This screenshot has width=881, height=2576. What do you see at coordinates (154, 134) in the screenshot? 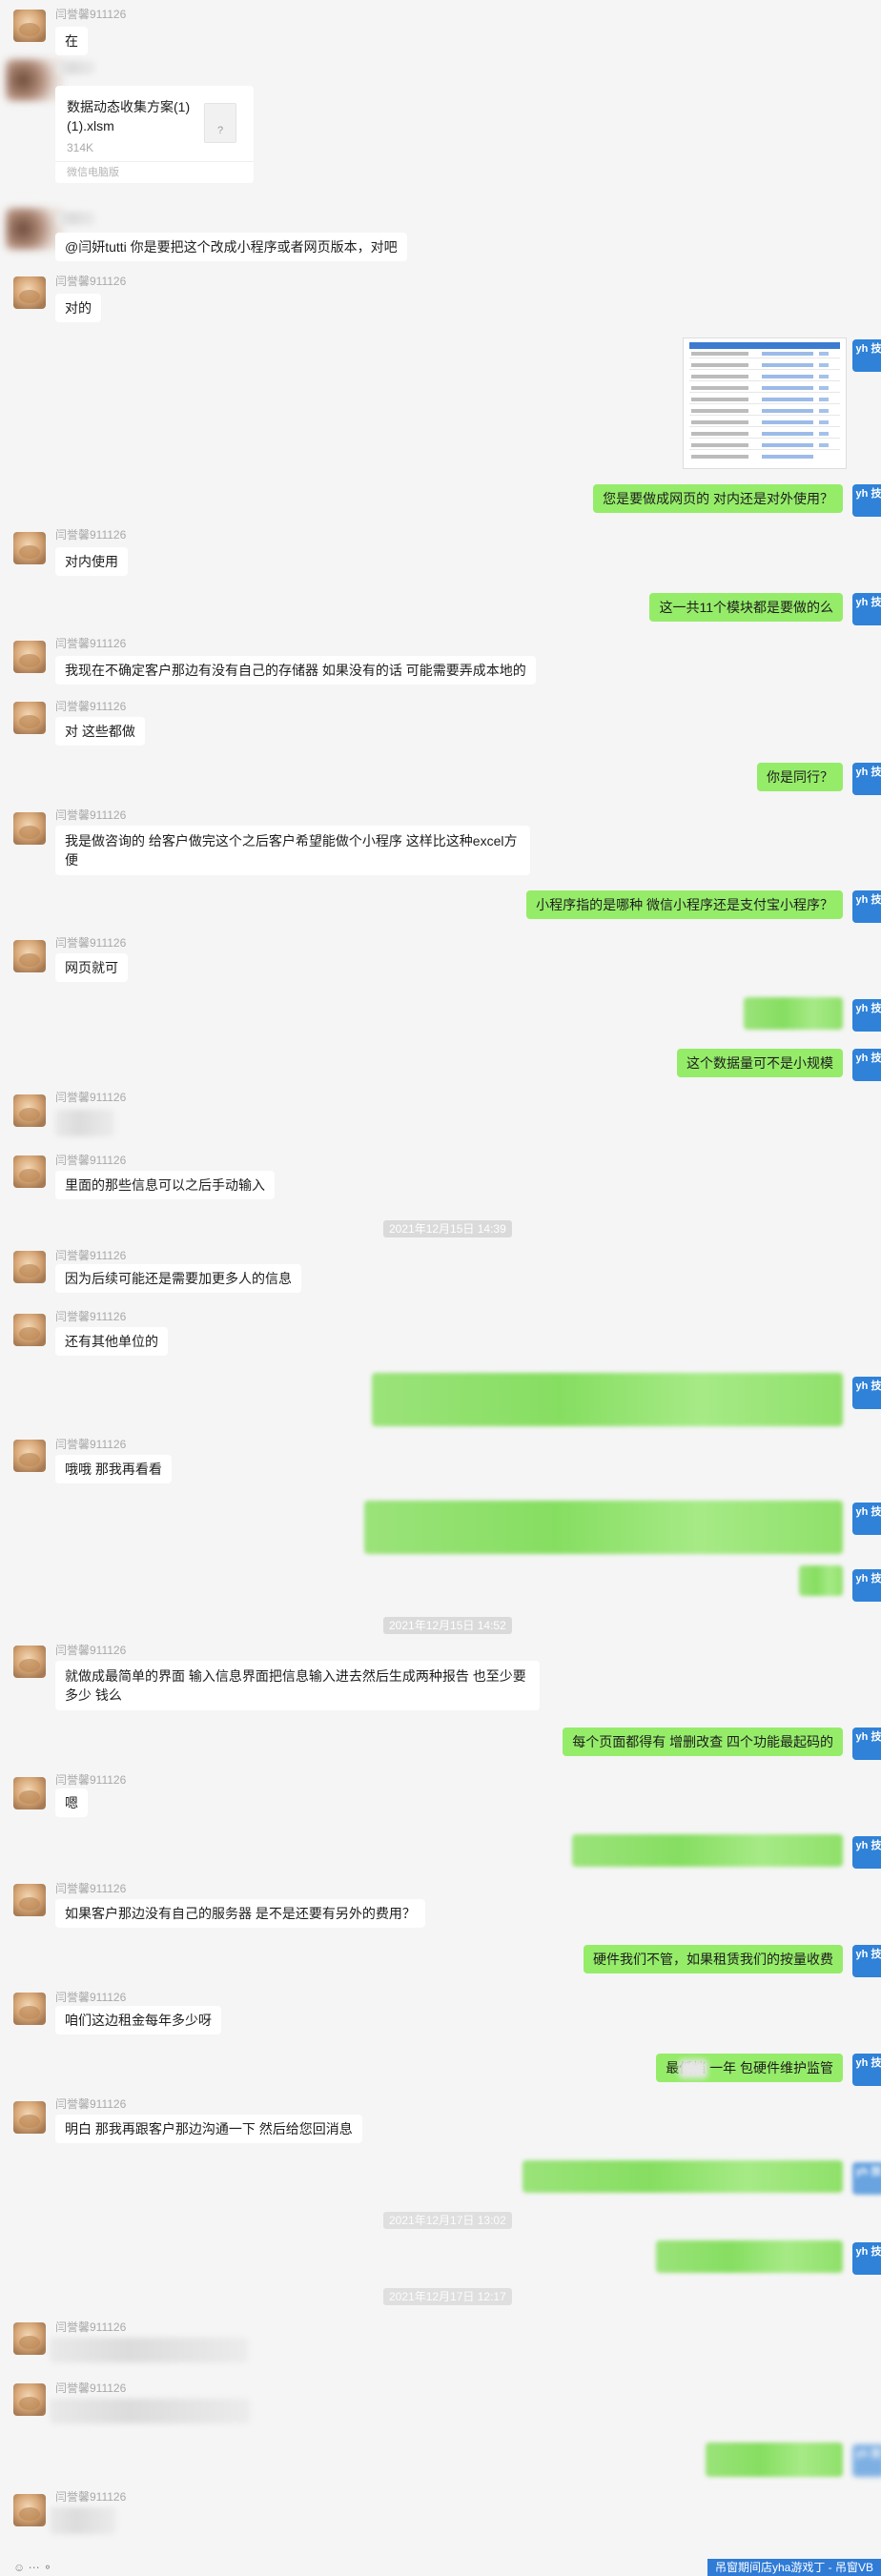
I see `file-card: 数据动态收集方案(1)(1).xlsm 314K ? 微信电脑版` at bounding box center [154, 134].